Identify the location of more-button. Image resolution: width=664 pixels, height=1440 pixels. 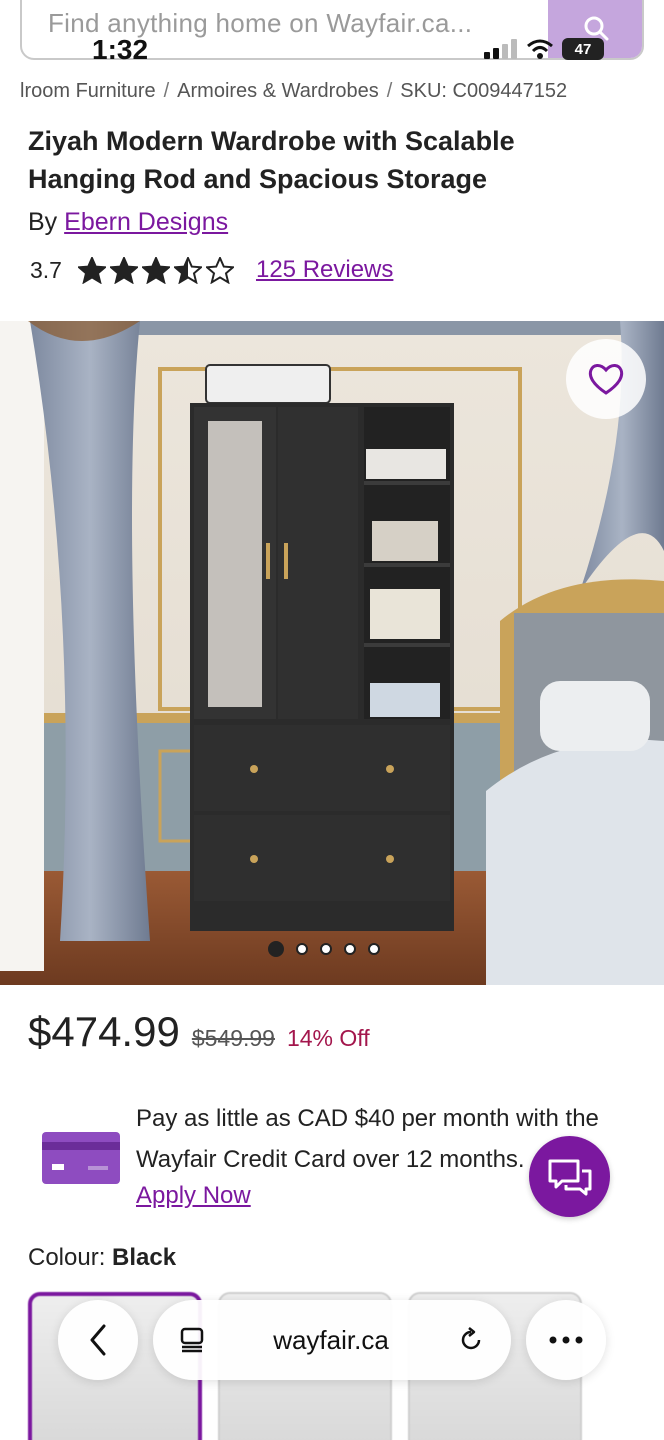
(566, 1340).